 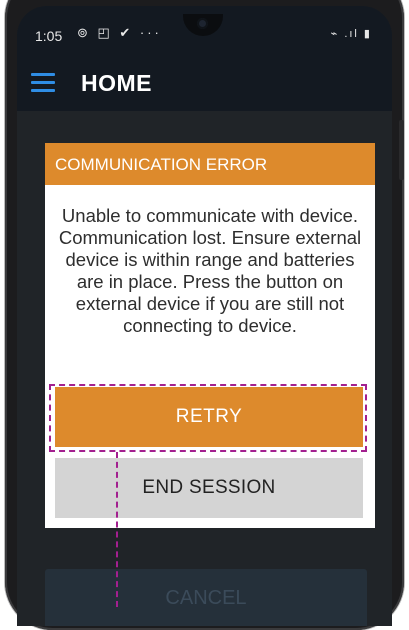 What do you see at coordinates (49, 36) in the screenshot?
I see `status-time: 1:05` at bounding box center [49, 36].